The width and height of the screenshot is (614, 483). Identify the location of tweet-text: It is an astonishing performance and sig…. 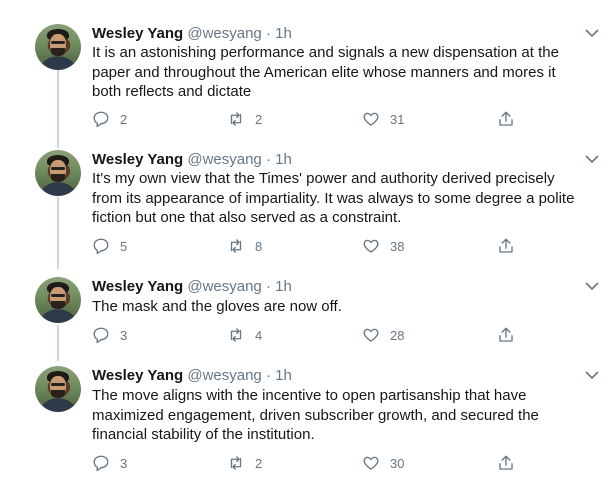
(342, 72).